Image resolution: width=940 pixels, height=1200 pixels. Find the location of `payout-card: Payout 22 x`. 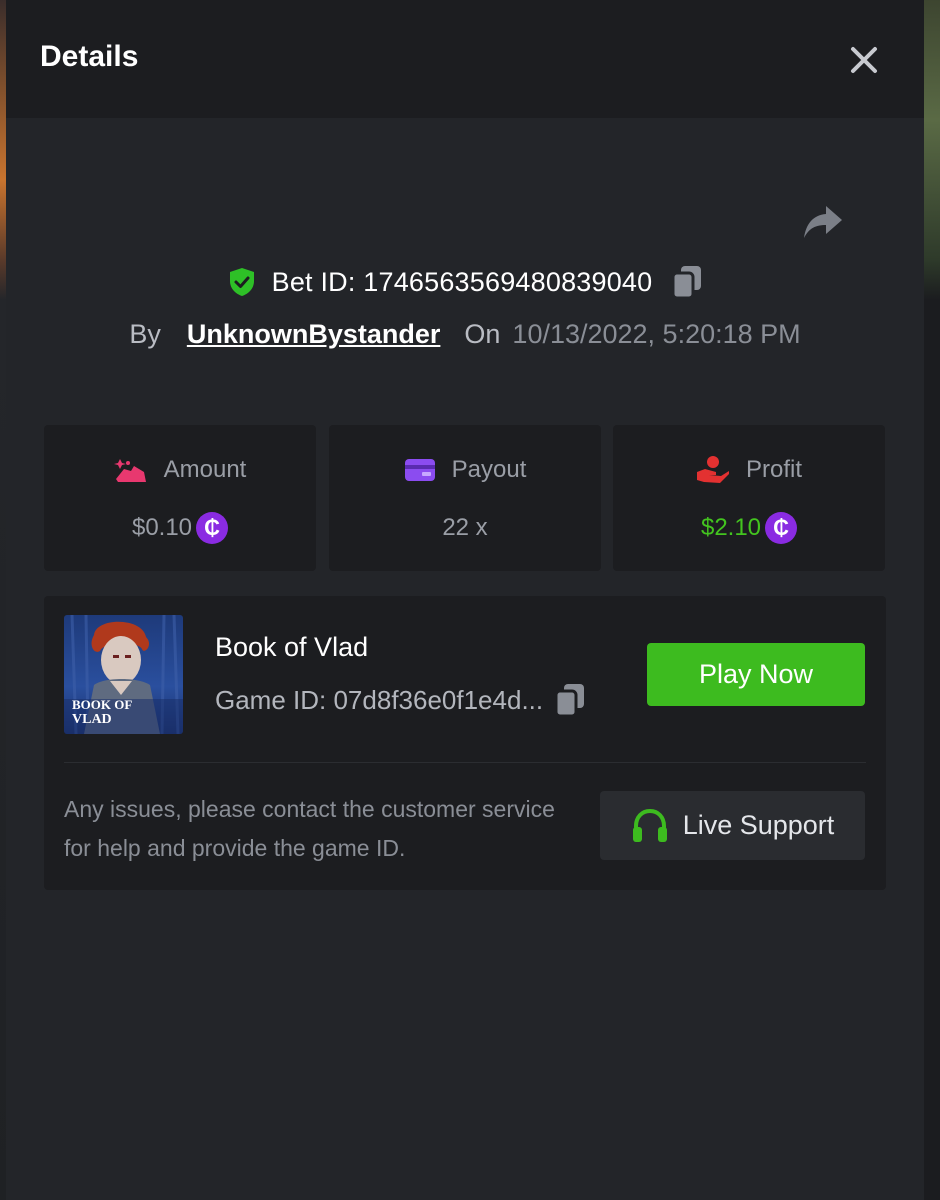

payout-card: Payout 22 x is located at coordinates (465, 498).